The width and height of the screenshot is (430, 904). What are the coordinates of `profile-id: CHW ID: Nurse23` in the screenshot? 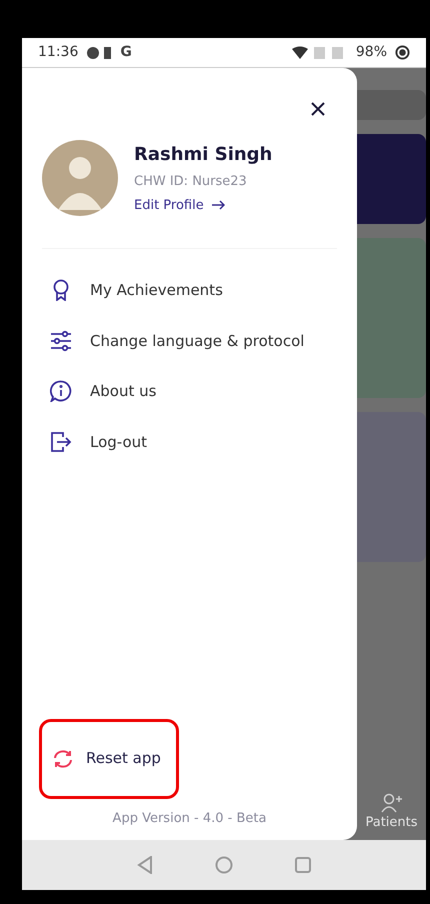 It's located at (191, 182).